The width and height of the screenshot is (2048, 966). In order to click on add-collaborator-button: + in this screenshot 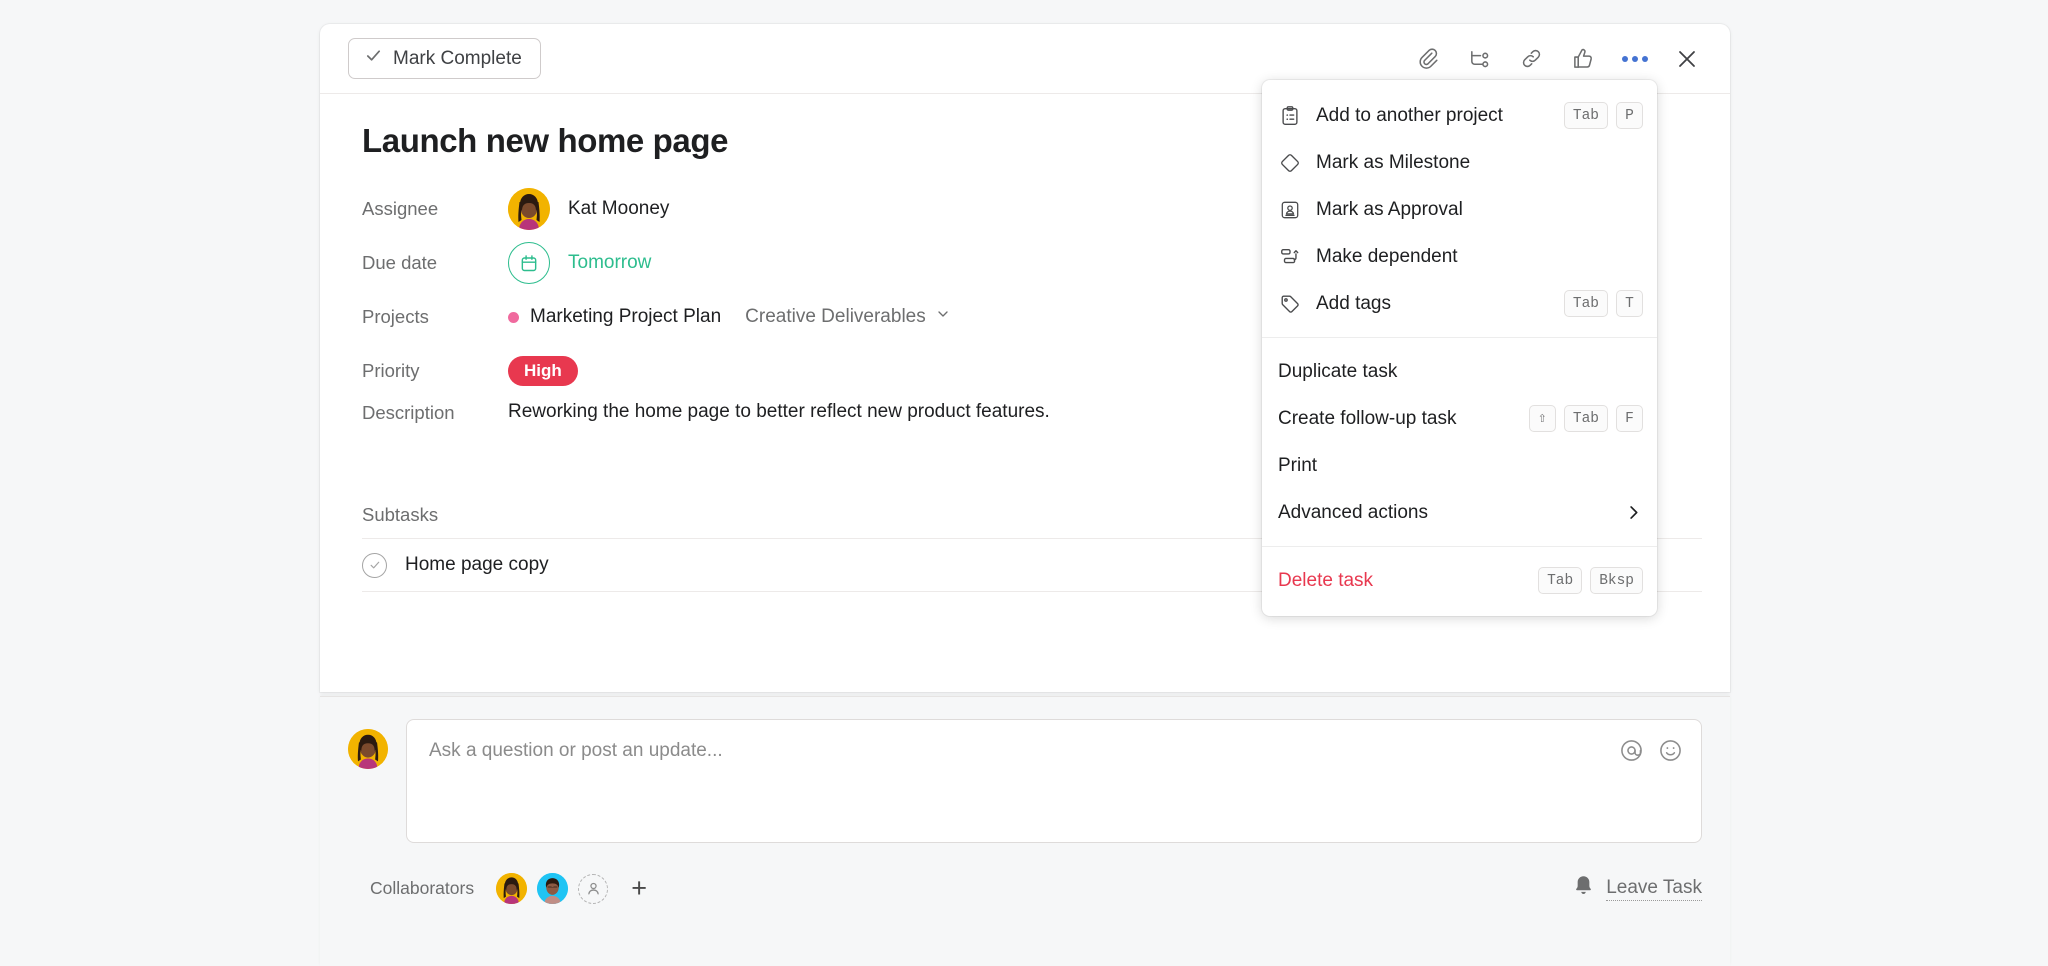, I will do `click(639, 889)`.